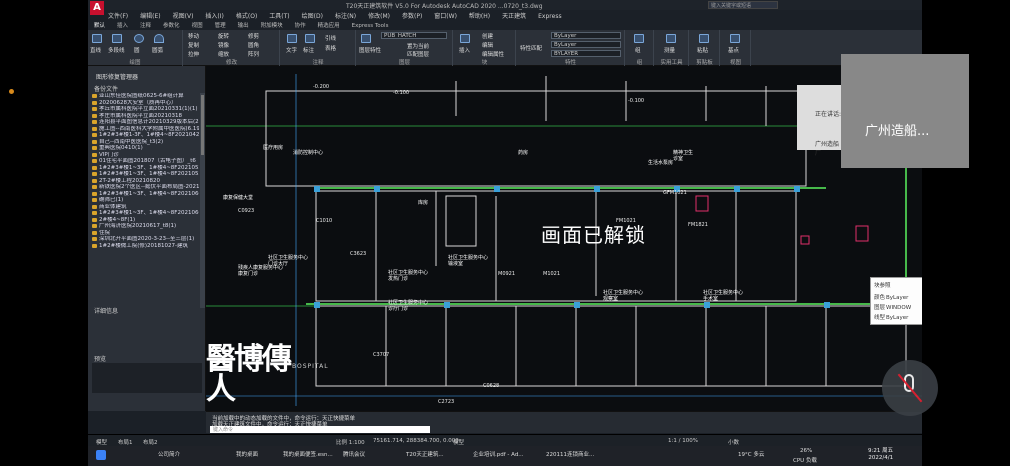  What do you see at coordinates (586, 53) in the screenshot?
I see `lineweight-dropdown: BYLAYER` at bounding box center [586, 53].